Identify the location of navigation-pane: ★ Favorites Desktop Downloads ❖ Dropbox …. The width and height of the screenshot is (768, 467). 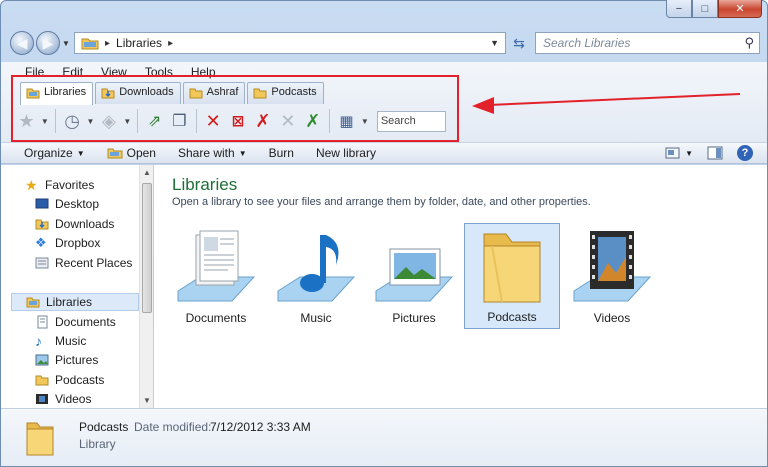
(77, 286).